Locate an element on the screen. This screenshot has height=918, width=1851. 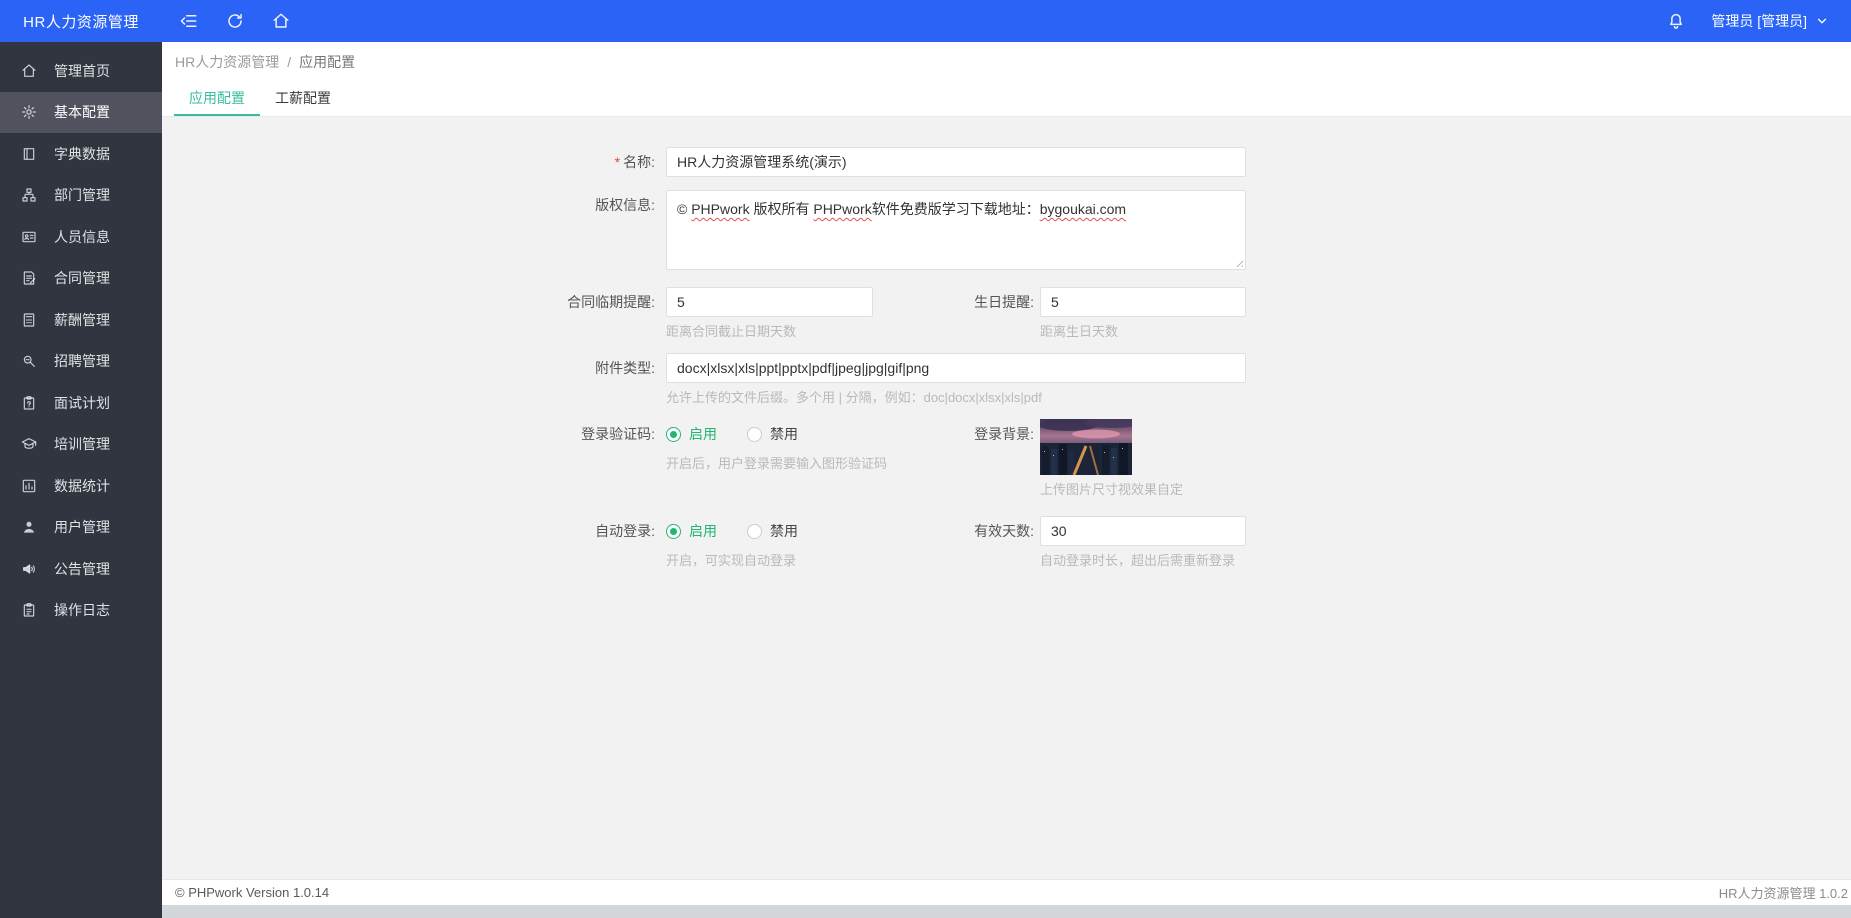
login-bg-hint: 上传图片尺寸视效果自定 is located at coordinates (1112, 489).